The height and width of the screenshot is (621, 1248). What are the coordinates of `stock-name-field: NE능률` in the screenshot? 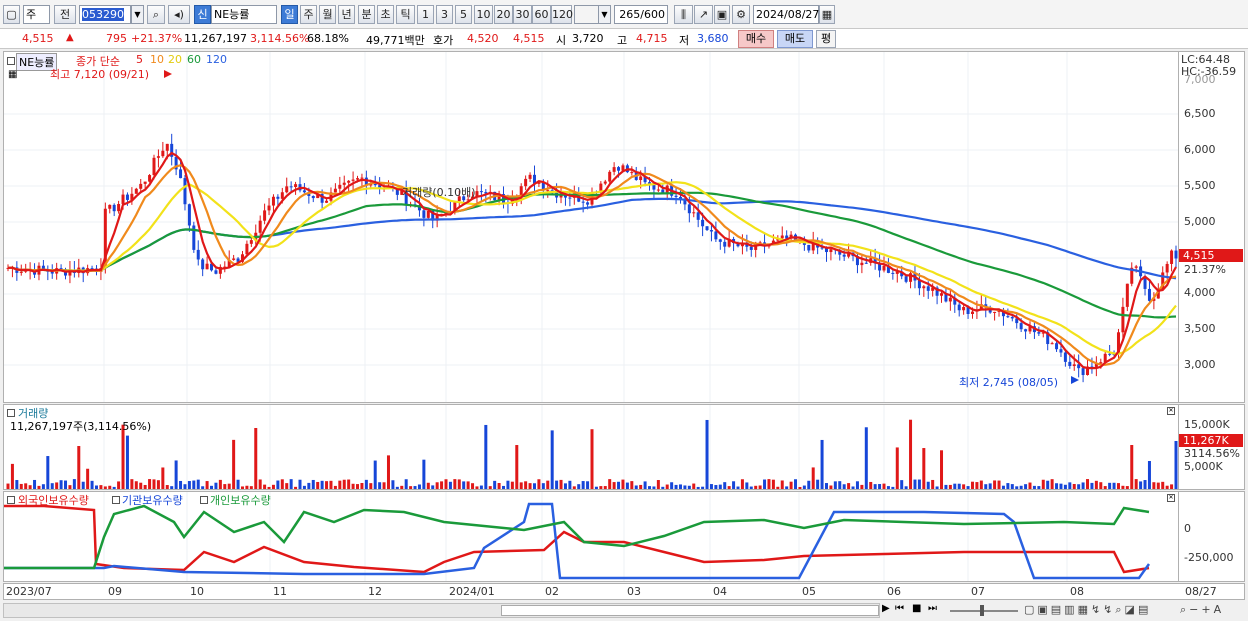 It's located at (244, 14).